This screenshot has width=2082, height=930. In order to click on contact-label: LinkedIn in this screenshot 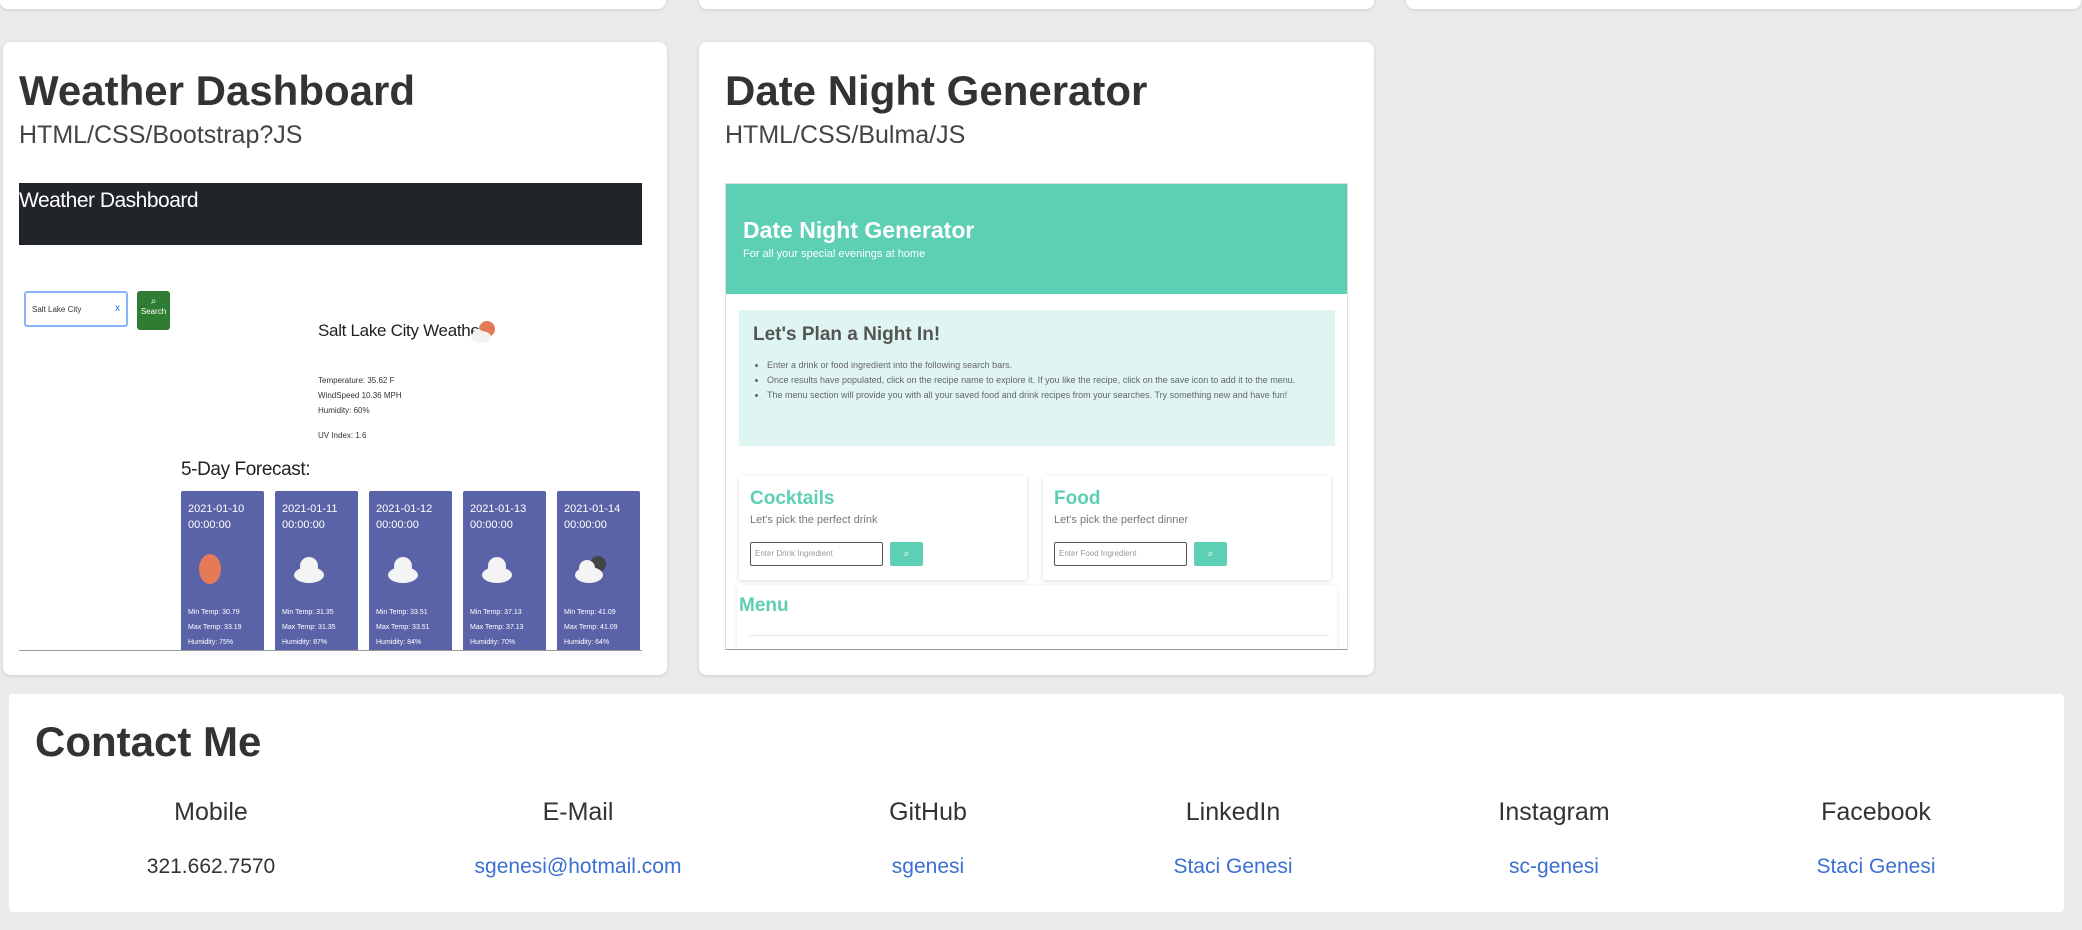, I will do `click(1233, 812)`.